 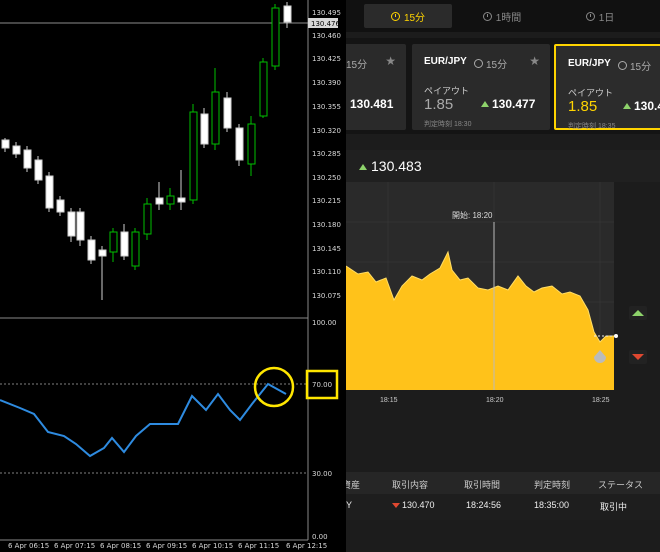 I want to click on time-tick-label: 6 Apr 06:15, so click(x=28, y=546).